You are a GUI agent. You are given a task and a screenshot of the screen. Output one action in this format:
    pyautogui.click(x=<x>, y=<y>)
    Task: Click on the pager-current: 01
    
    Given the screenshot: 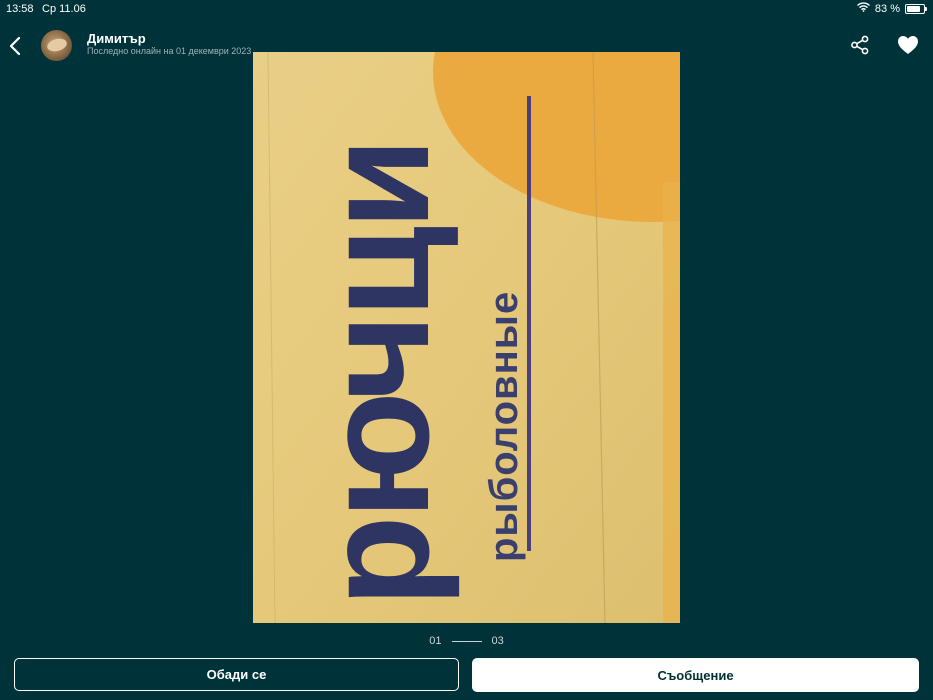 What is the action you would take?
    pyautogui.click(x=435, y=641)
    